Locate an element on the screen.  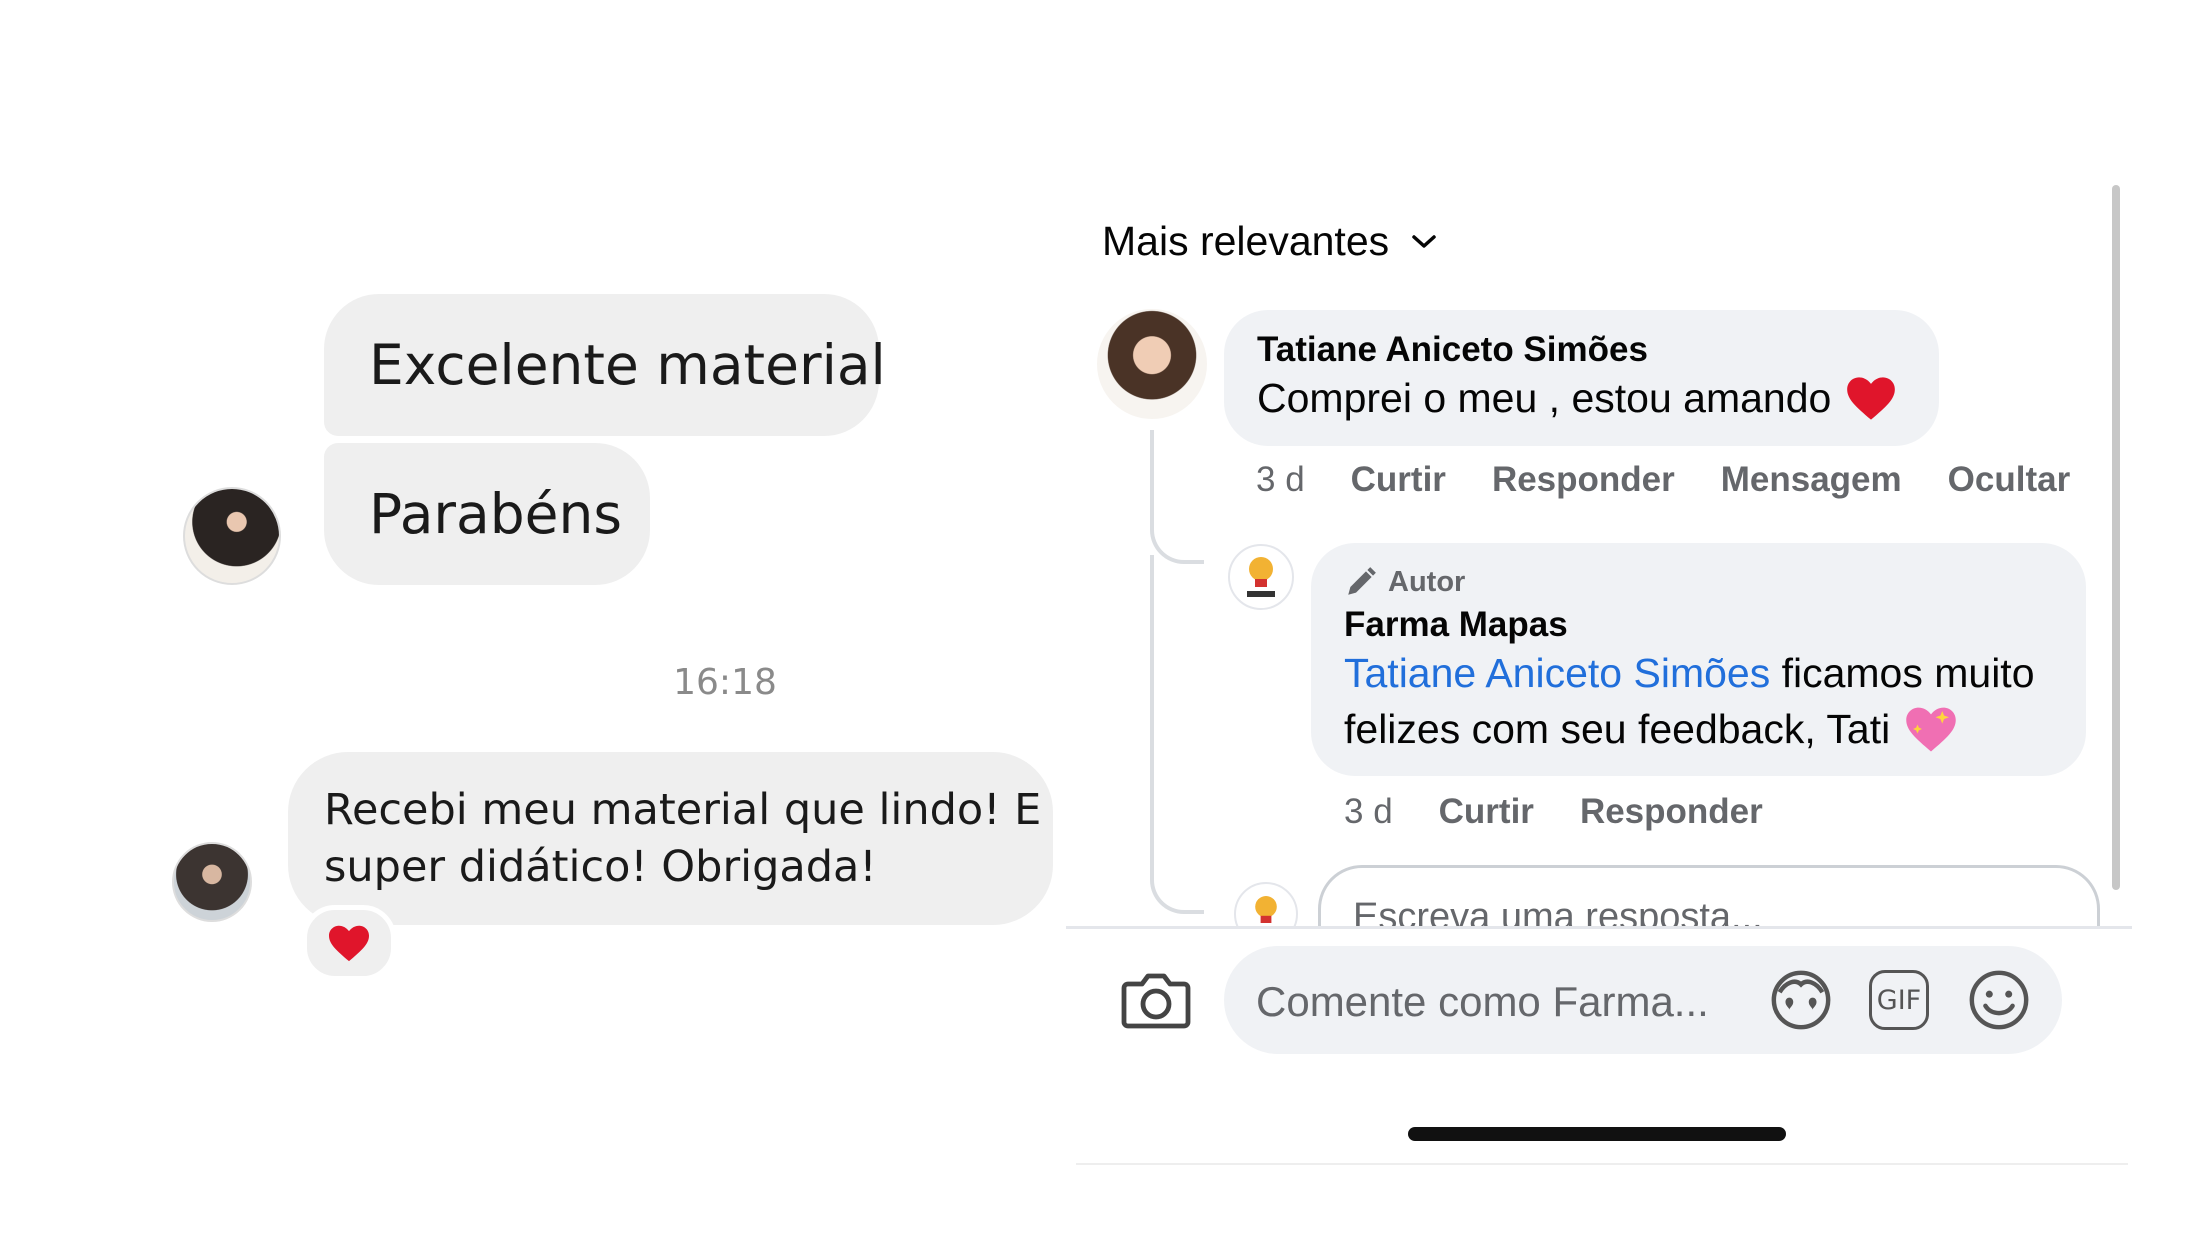
gif-icon: GIF is located at coordinates (1899, 1000).